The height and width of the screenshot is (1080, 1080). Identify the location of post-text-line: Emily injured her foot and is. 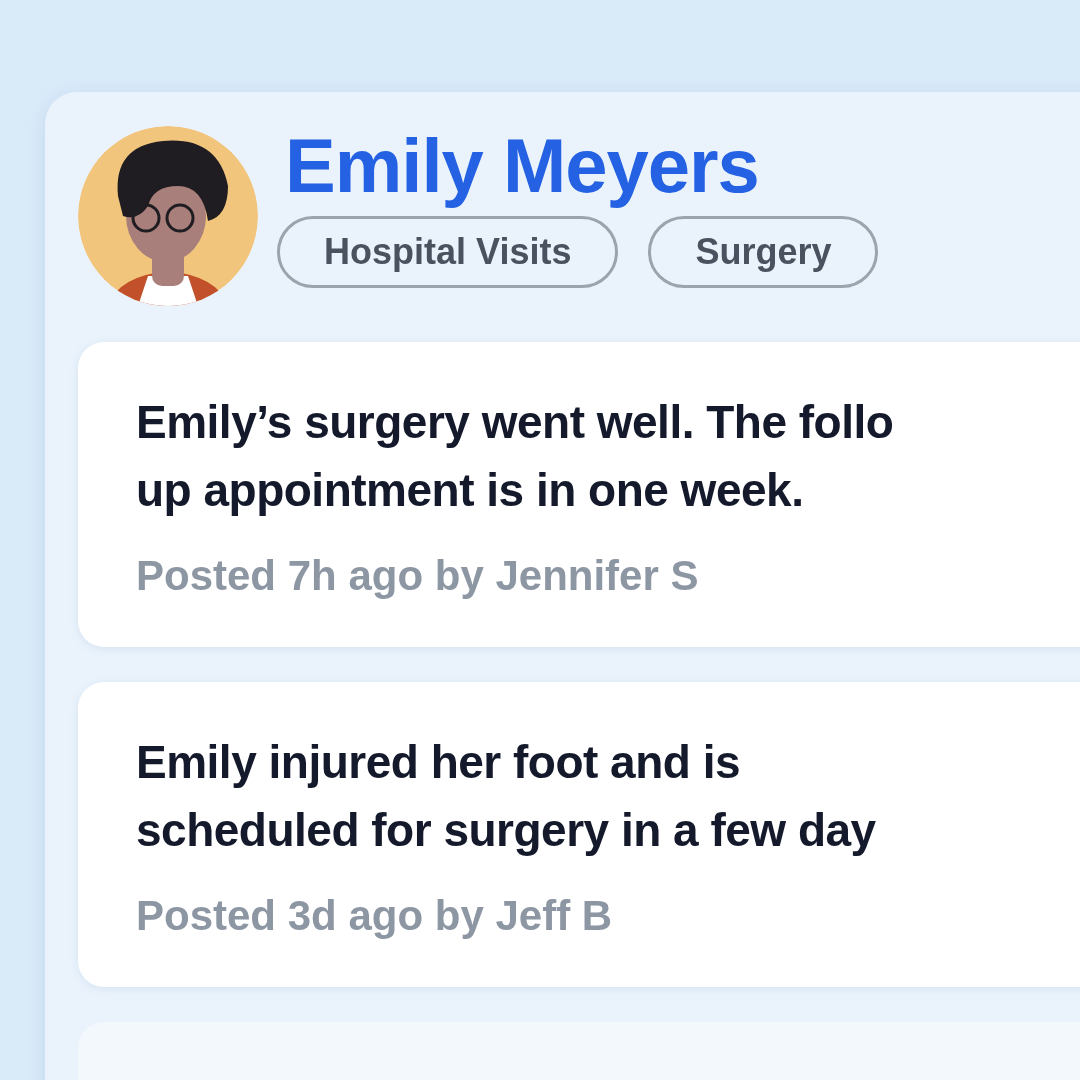
(439, 762).